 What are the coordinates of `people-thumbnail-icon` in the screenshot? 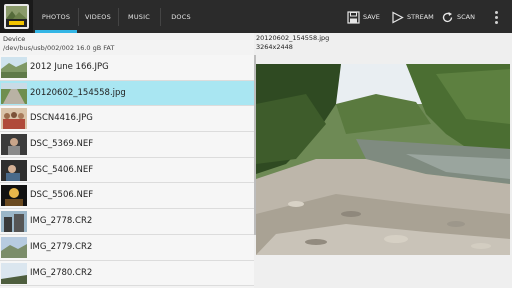 It's located at (14, 119).